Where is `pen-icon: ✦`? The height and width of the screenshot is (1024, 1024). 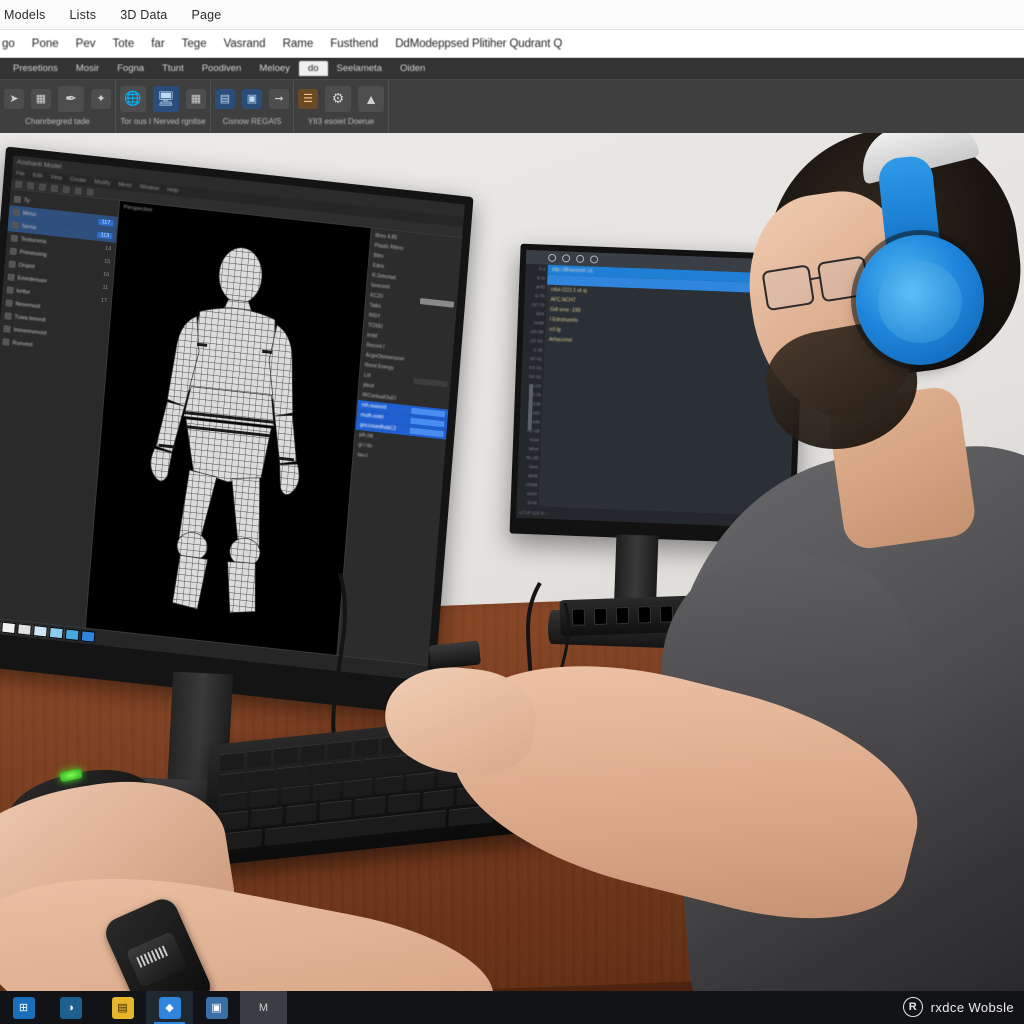 pen-icon: ✦ is located at coordinates (101, 98).